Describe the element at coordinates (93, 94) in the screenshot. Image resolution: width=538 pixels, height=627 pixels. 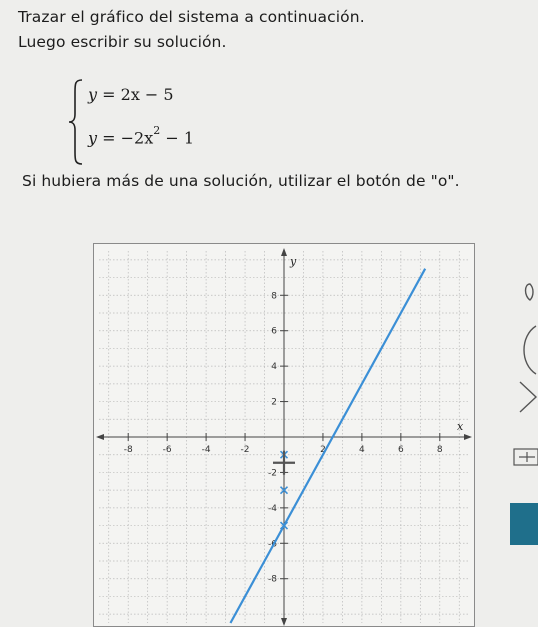
I see `equation-1-lhs: y` at that location.